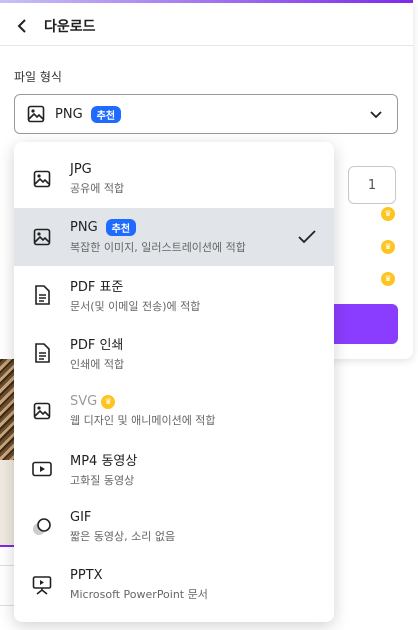 Image resolution: width=418 pixels, height=630 pixels. Describe the element at coordinates (42, 526) in the screenshot. I see `gif-icon` at that location.